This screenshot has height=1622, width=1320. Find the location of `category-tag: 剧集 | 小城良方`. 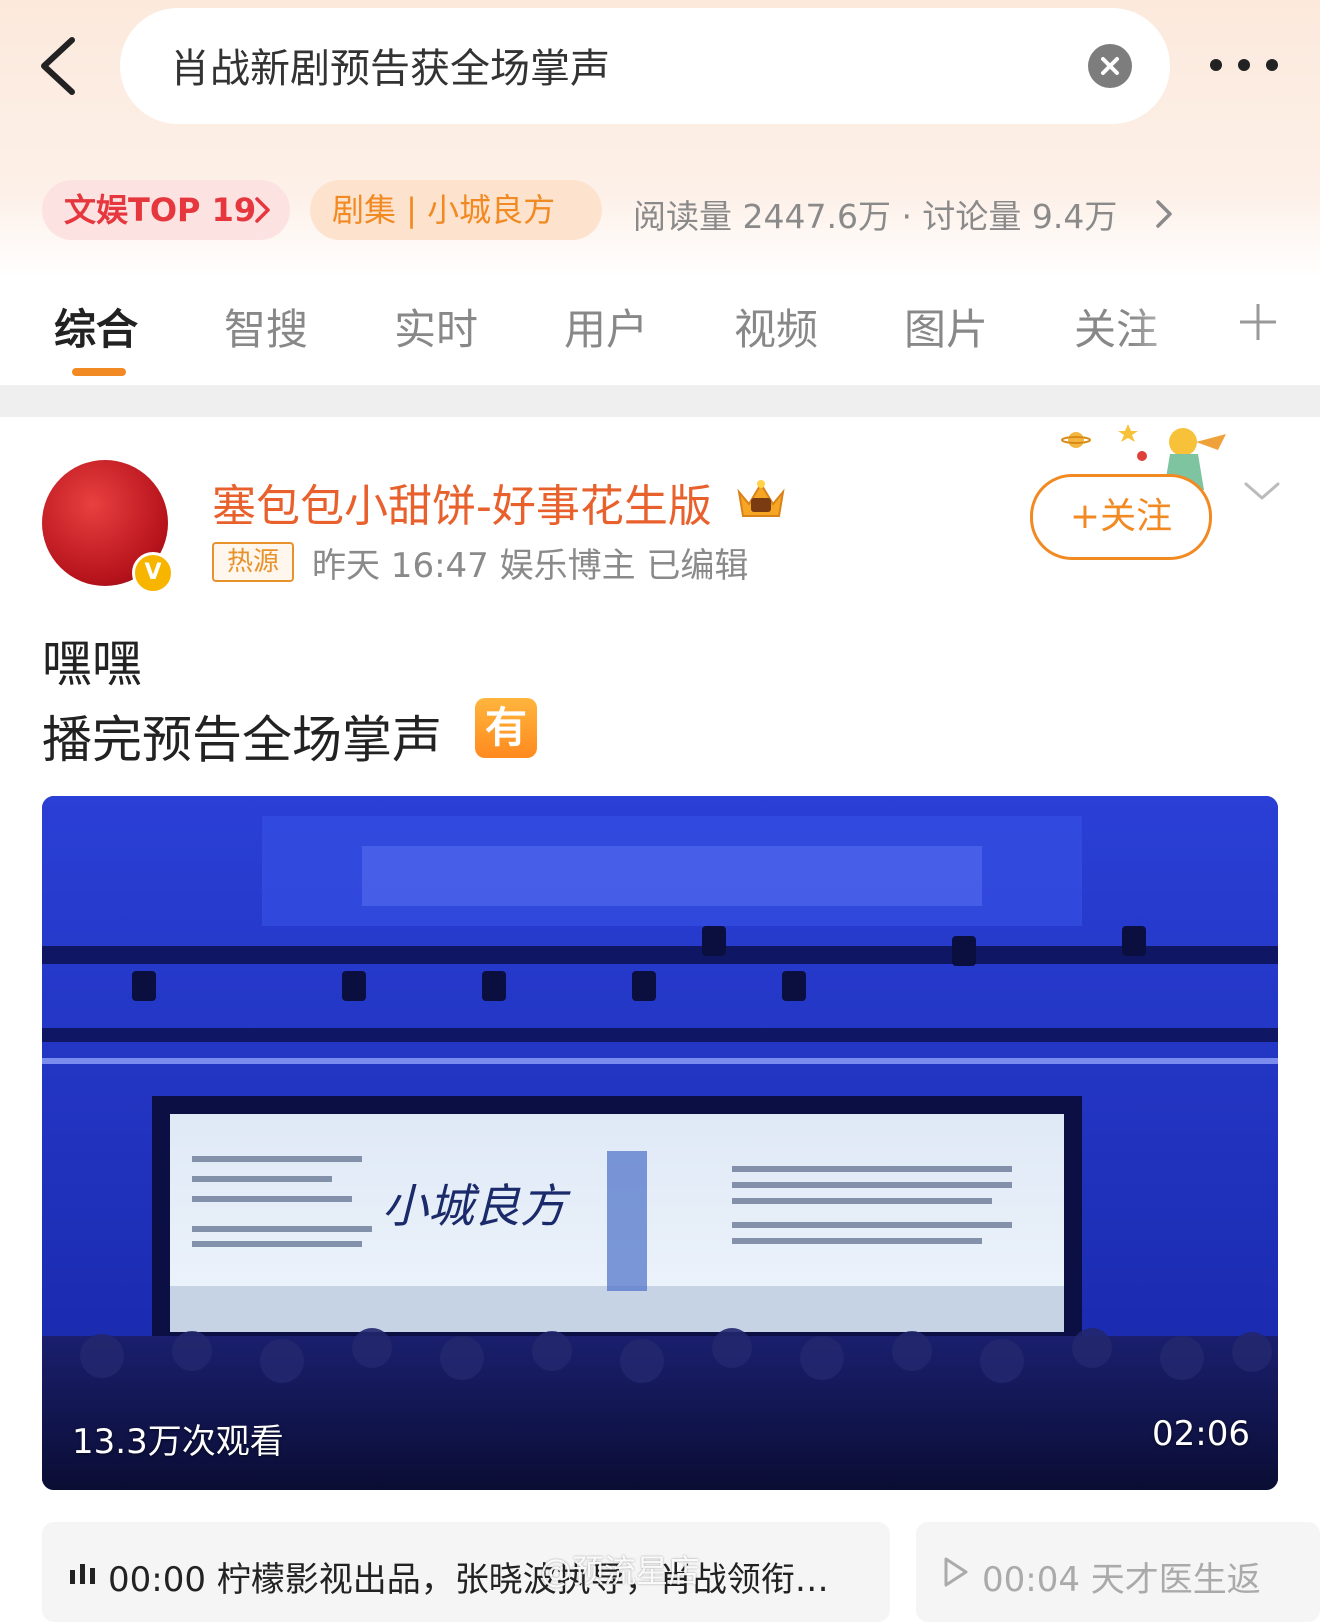

category-tag: 剧集 | 小城良方 is located at coordinates (456, 210).